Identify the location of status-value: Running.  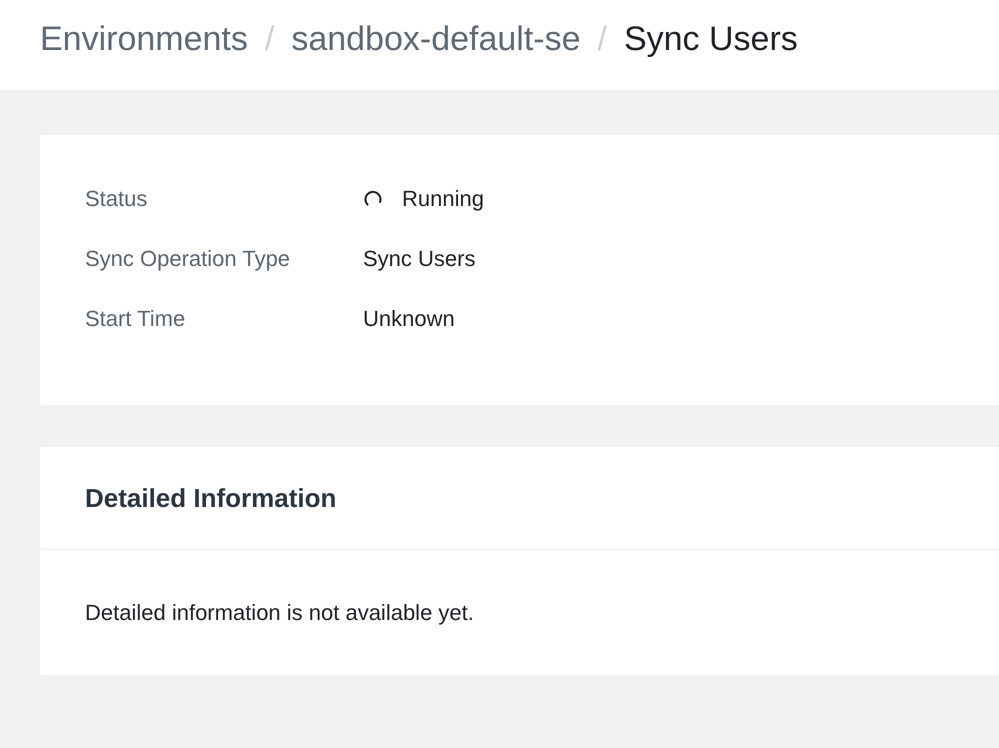
(443, 199).